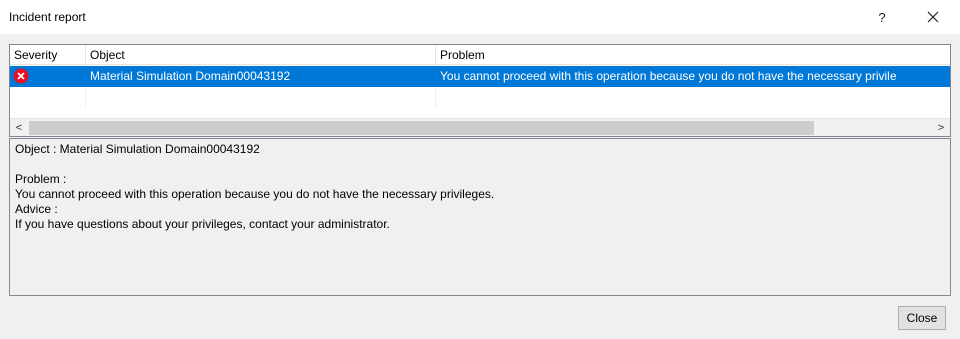 This screenshot has width=960, height=339. I want to click on window-title: Incident report, so click(47, 17).